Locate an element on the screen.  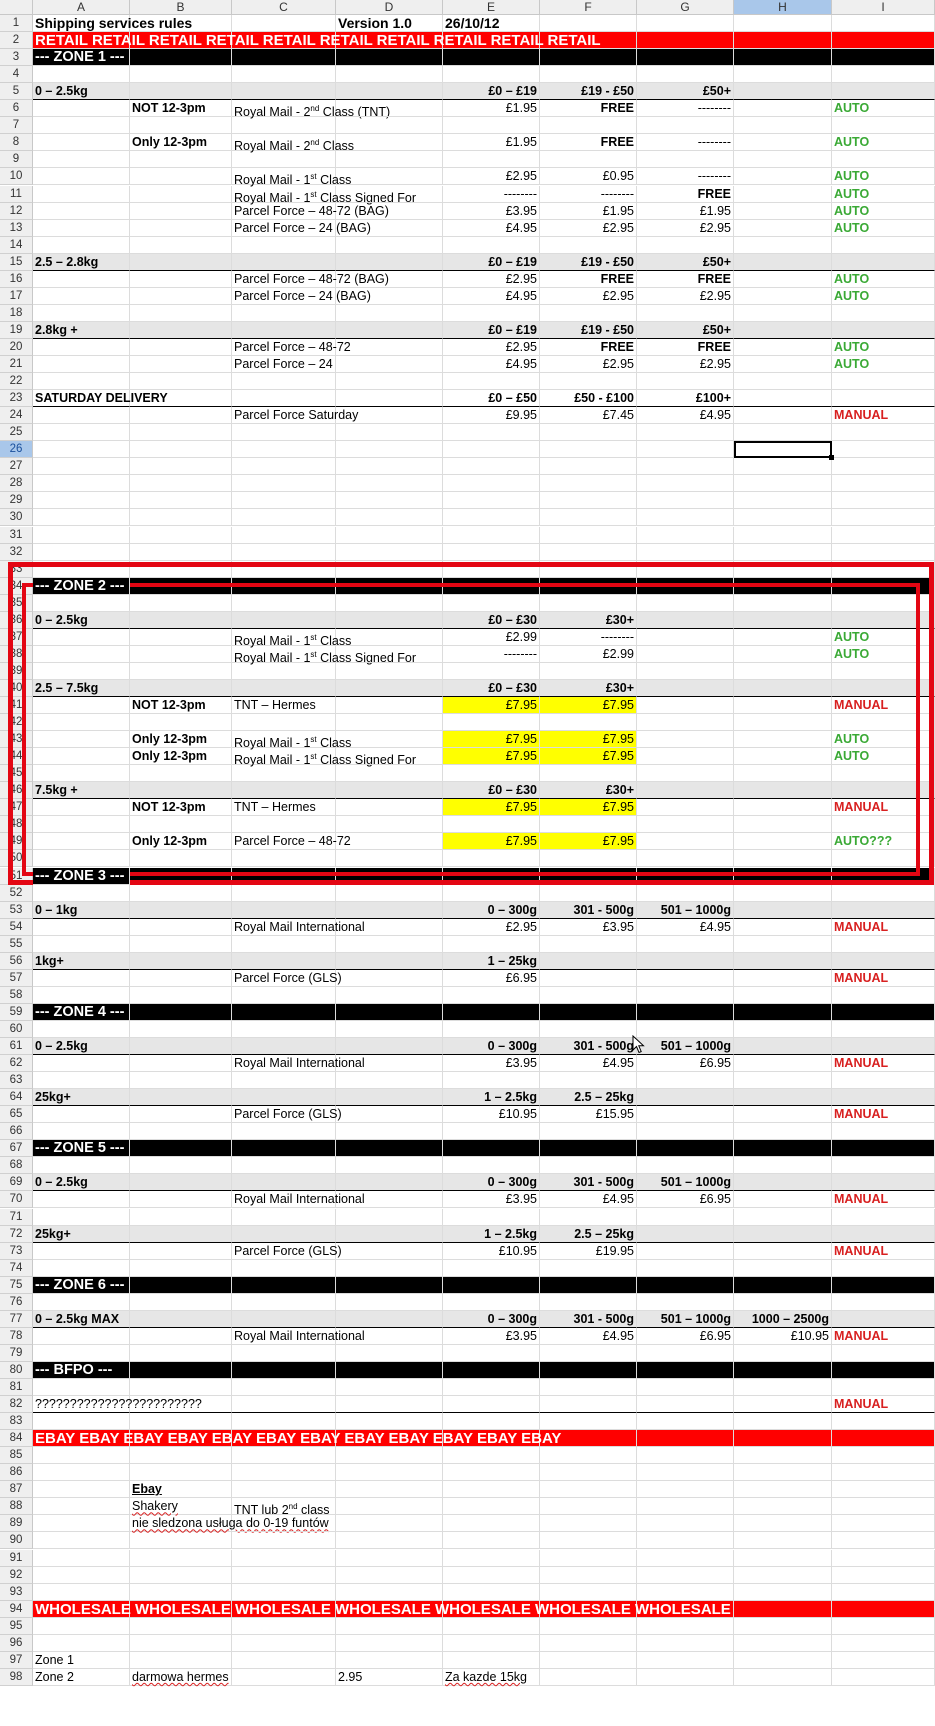
cell-a74 is located at coordinates (81, 1268).